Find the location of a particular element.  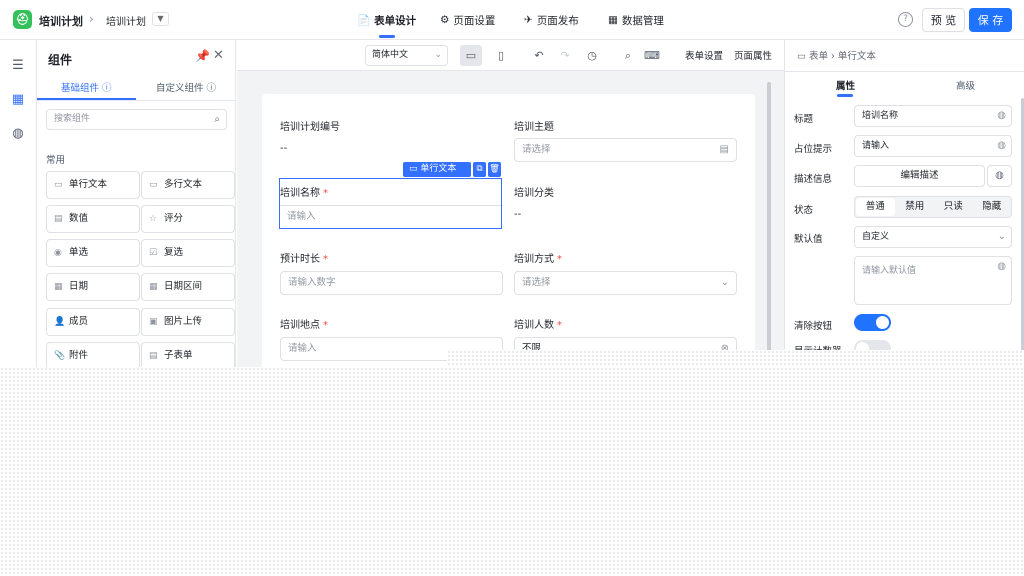

tab-advanced: 高级 is located at coordinates (965, 85).